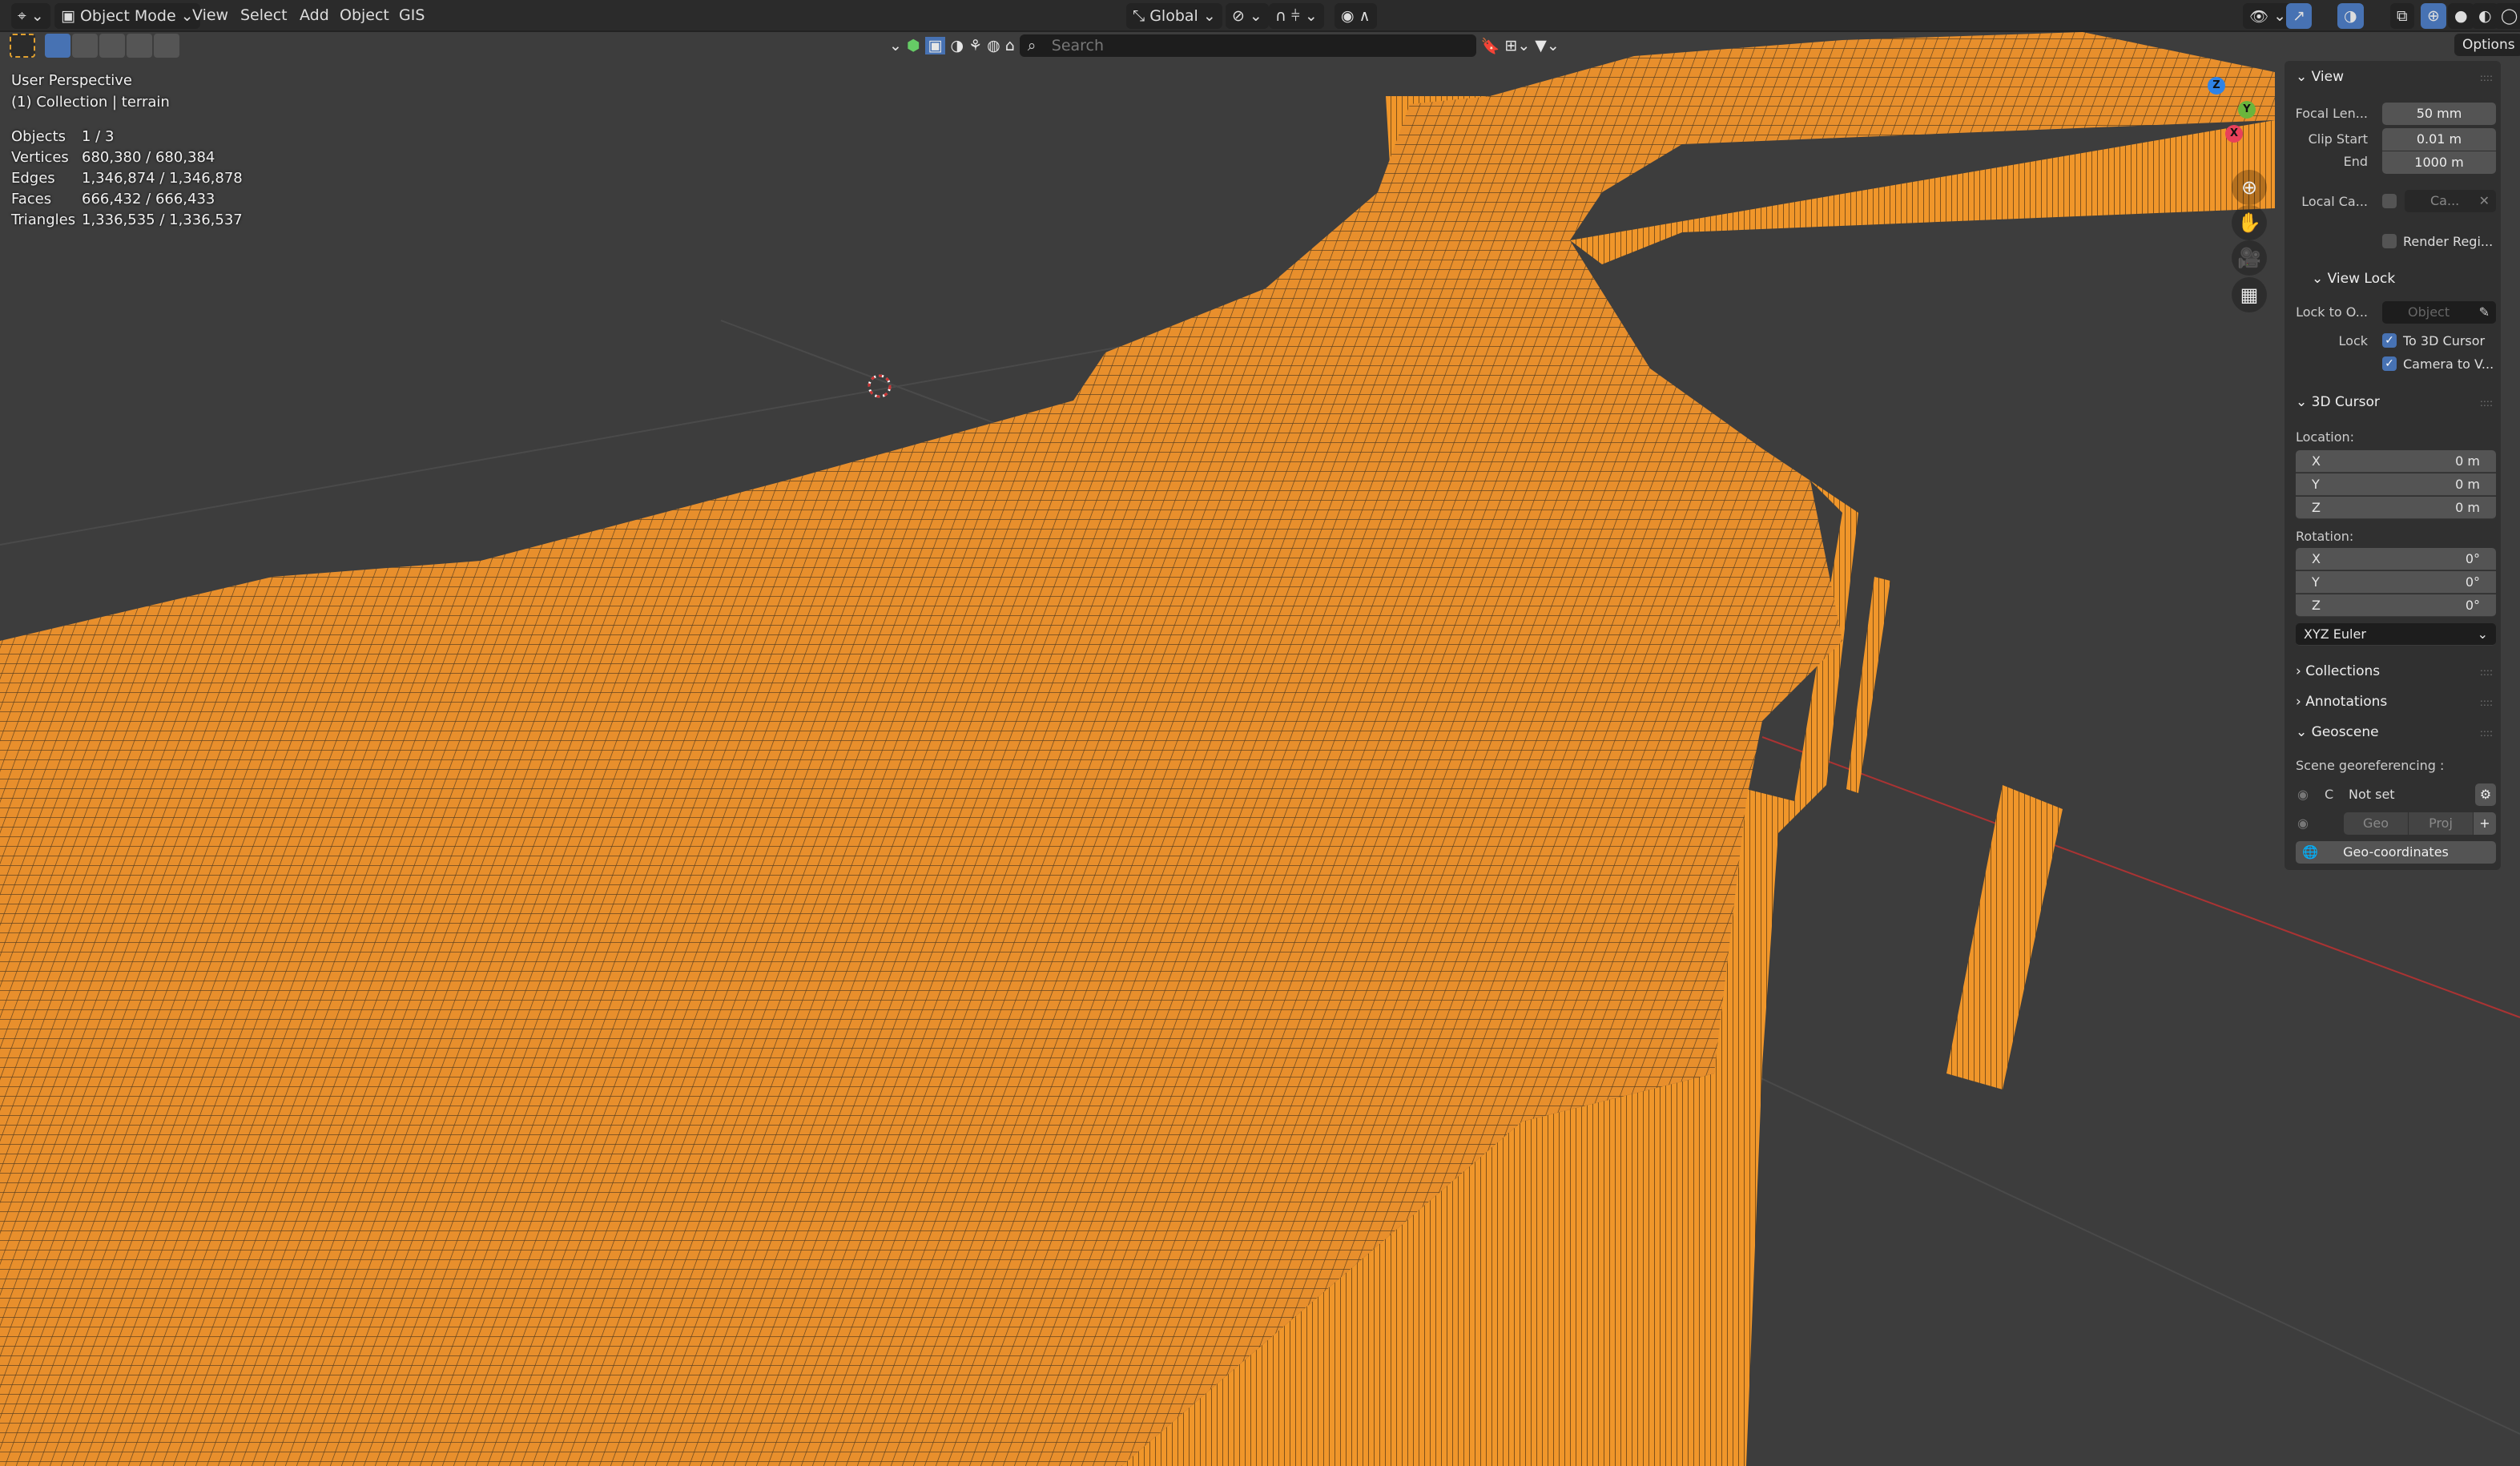 This screenshot has width=2520, height=1466. Describe the element at coordinates (895, 45) in the screenshot. I see `display-mode-dropdown: ⌄` at that location.